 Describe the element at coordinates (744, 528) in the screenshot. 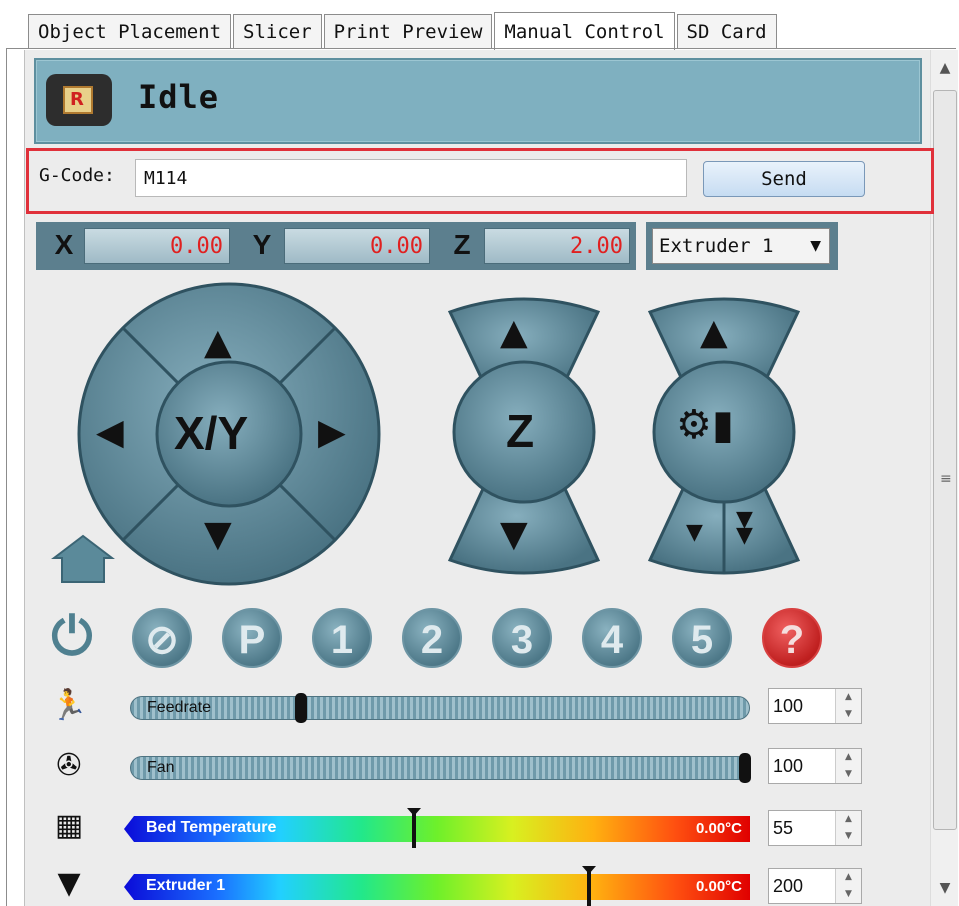

I see `extrude-fast-arrow-icon: ▼ ▼` at that location.